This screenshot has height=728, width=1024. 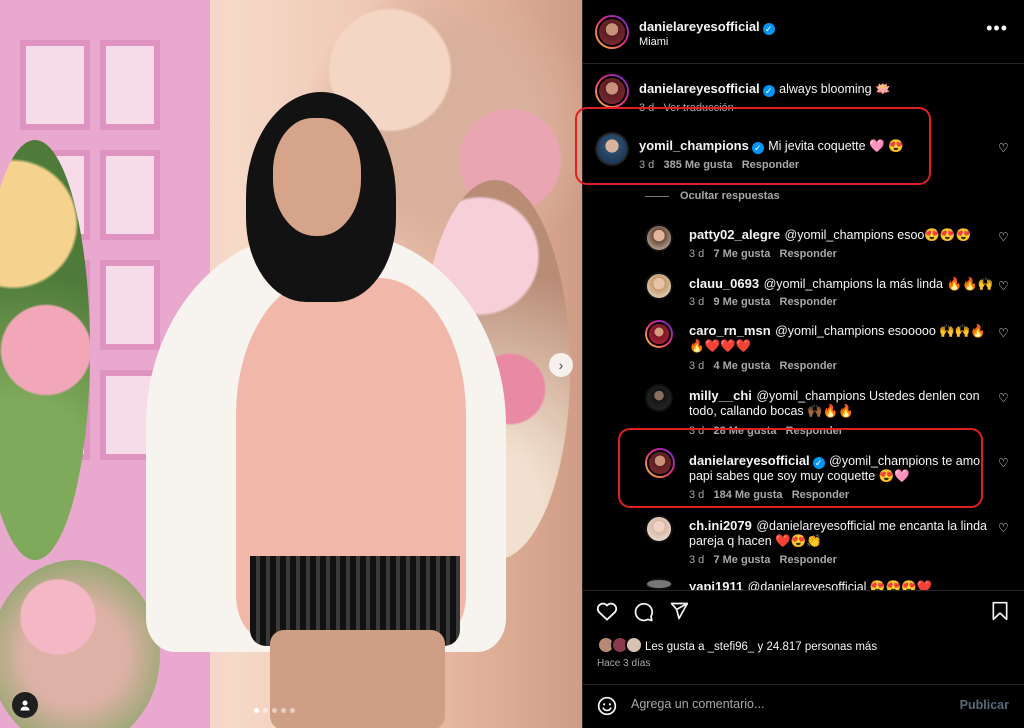 I want to click on reply-meta: 3 d 9 Me gusta Responder, so click(x=763, y=302).